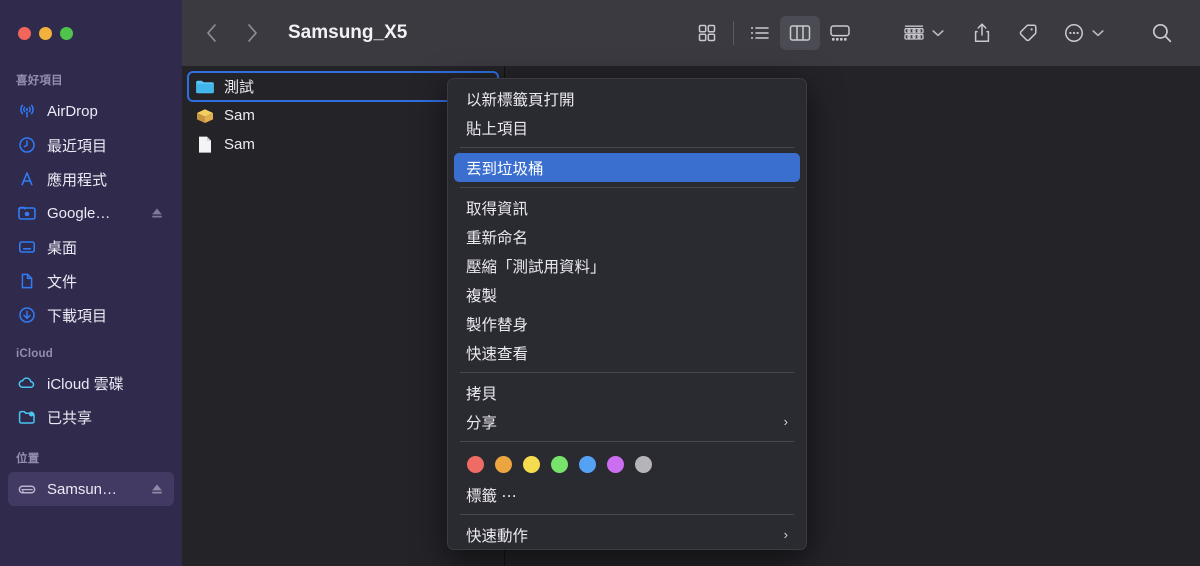 The height and width of the screenshot is (566, 1200). What do you see at coordinates (239, 87) in the screenshot?
I see `file-name: 測試` at bounding box center [239, 87].